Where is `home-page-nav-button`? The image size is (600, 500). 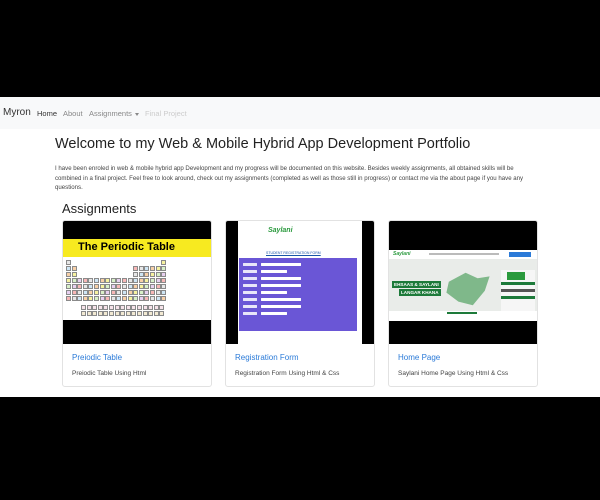 home-page-nav-button is located at coordinates (520, 254).